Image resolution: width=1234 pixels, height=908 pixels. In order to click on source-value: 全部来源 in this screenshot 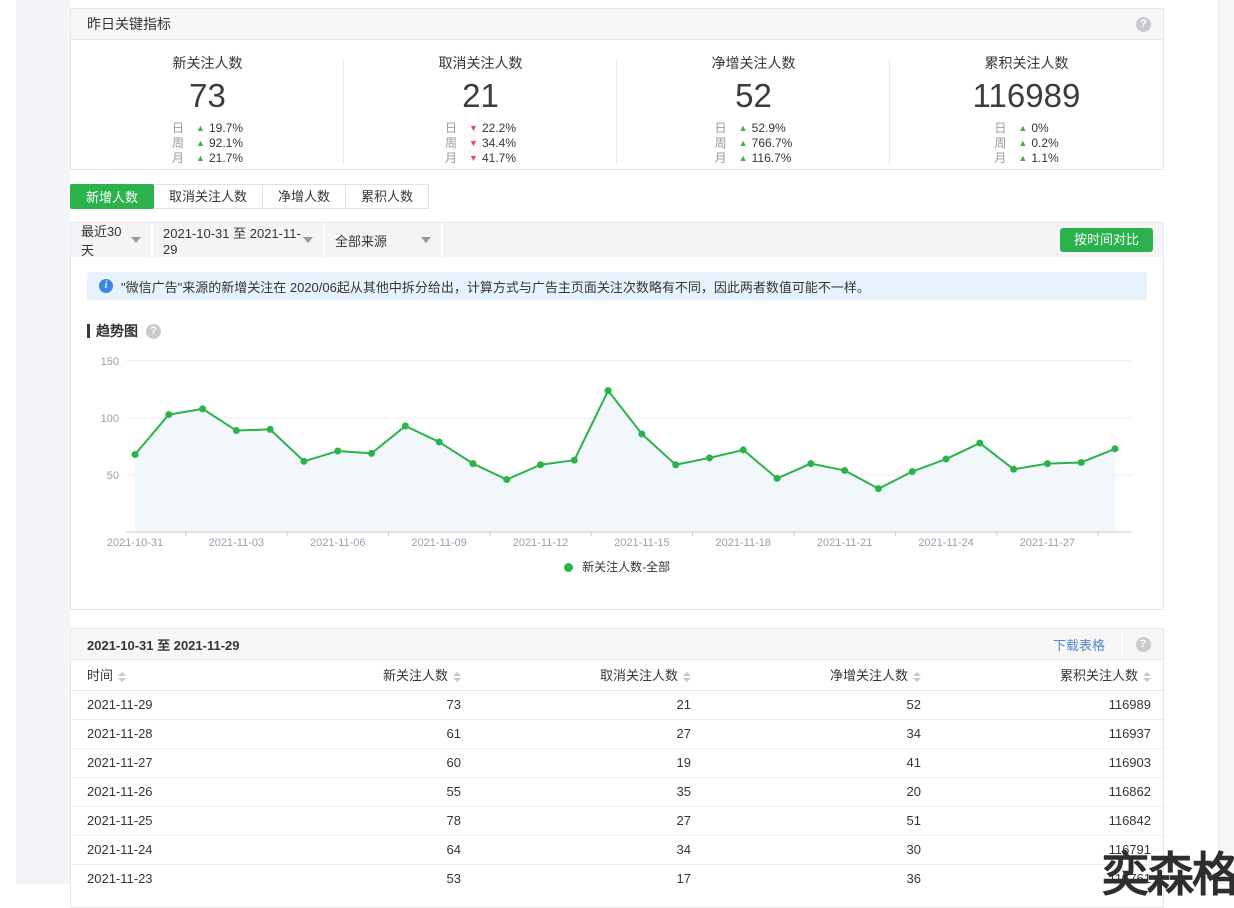, I will do `click(361, 241)`.